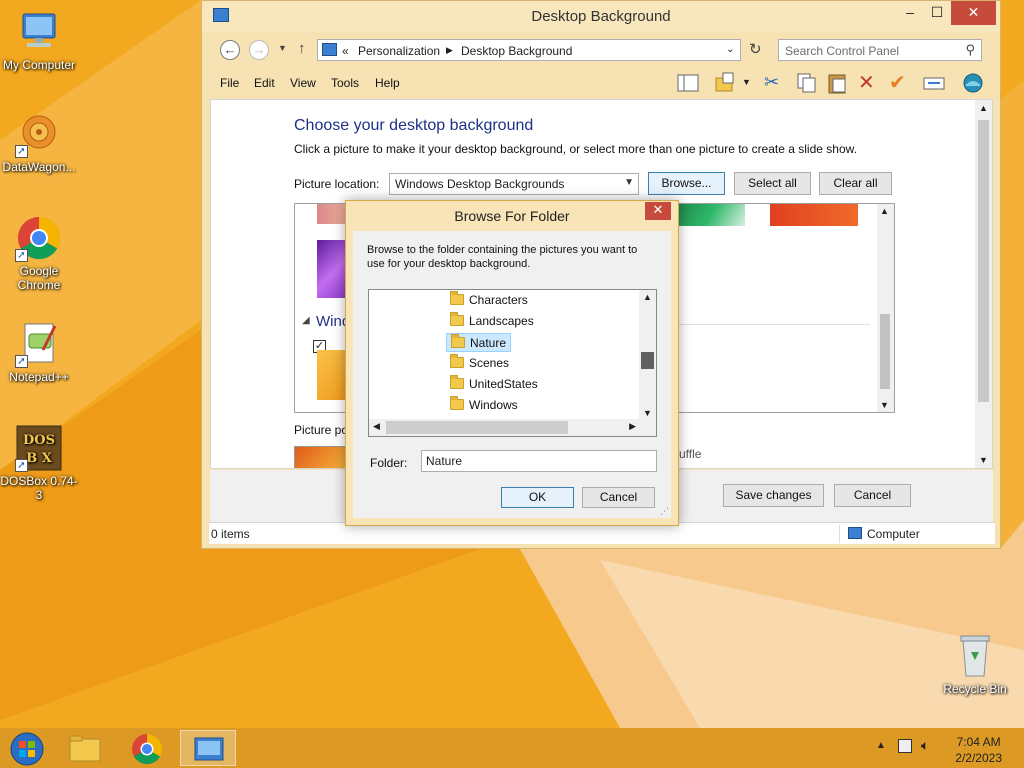 The image size is (1024, 768). I want to click on menu-file: File, so click(229, 83).